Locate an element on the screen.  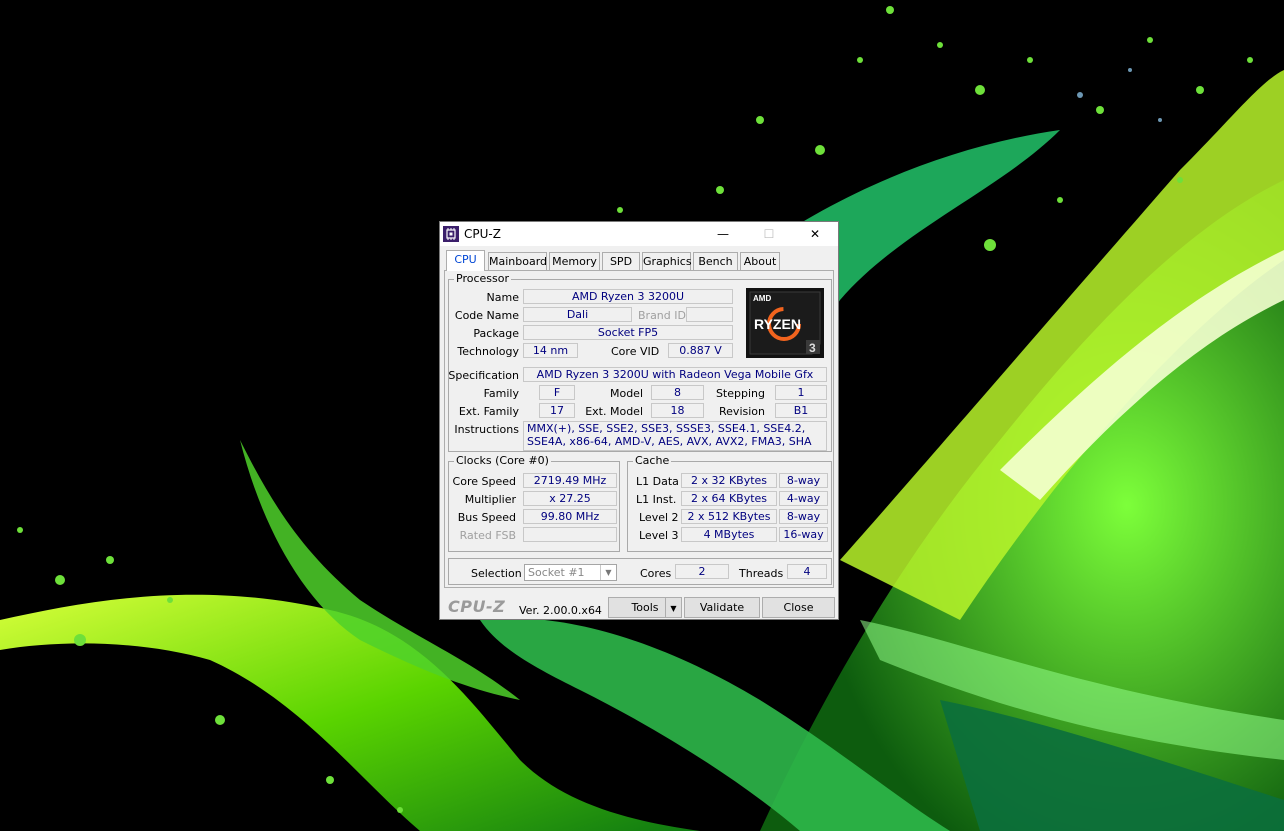
threads-label: Threads is located at coordinates (761, 573).